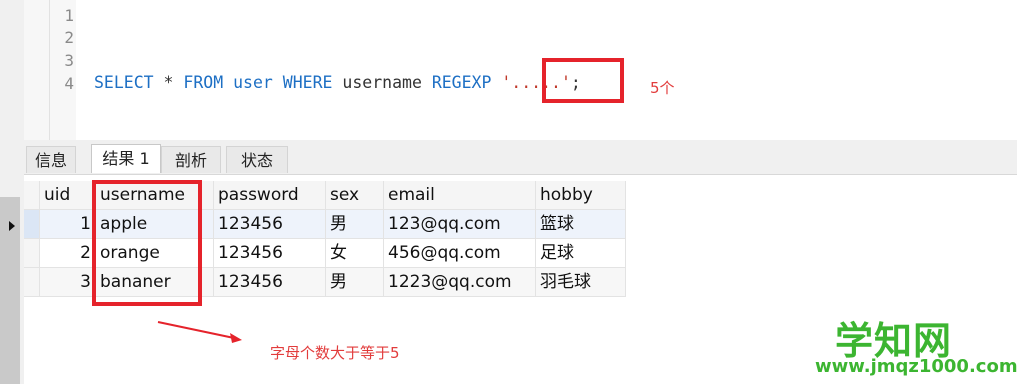 This screenshot has height=384, width=1017. What do you see at coordinates (581, 253) in the screenshot?
I see `cell-hobby: 足球` at bounding box center [581, 253].